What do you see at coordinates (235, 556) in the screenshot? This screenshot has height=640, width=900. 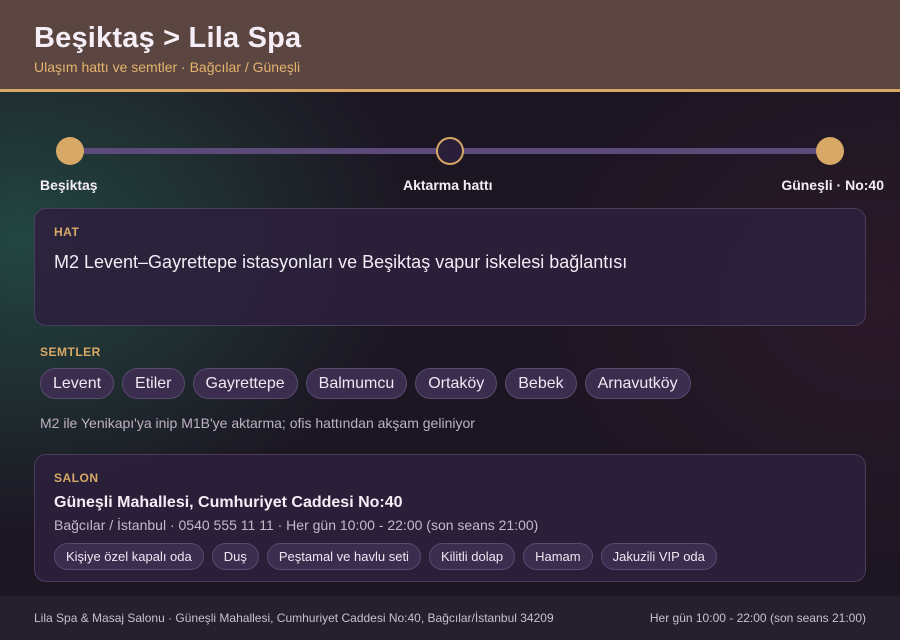 I see `amenity-chip: Duş` at bounding box center [235, 556].